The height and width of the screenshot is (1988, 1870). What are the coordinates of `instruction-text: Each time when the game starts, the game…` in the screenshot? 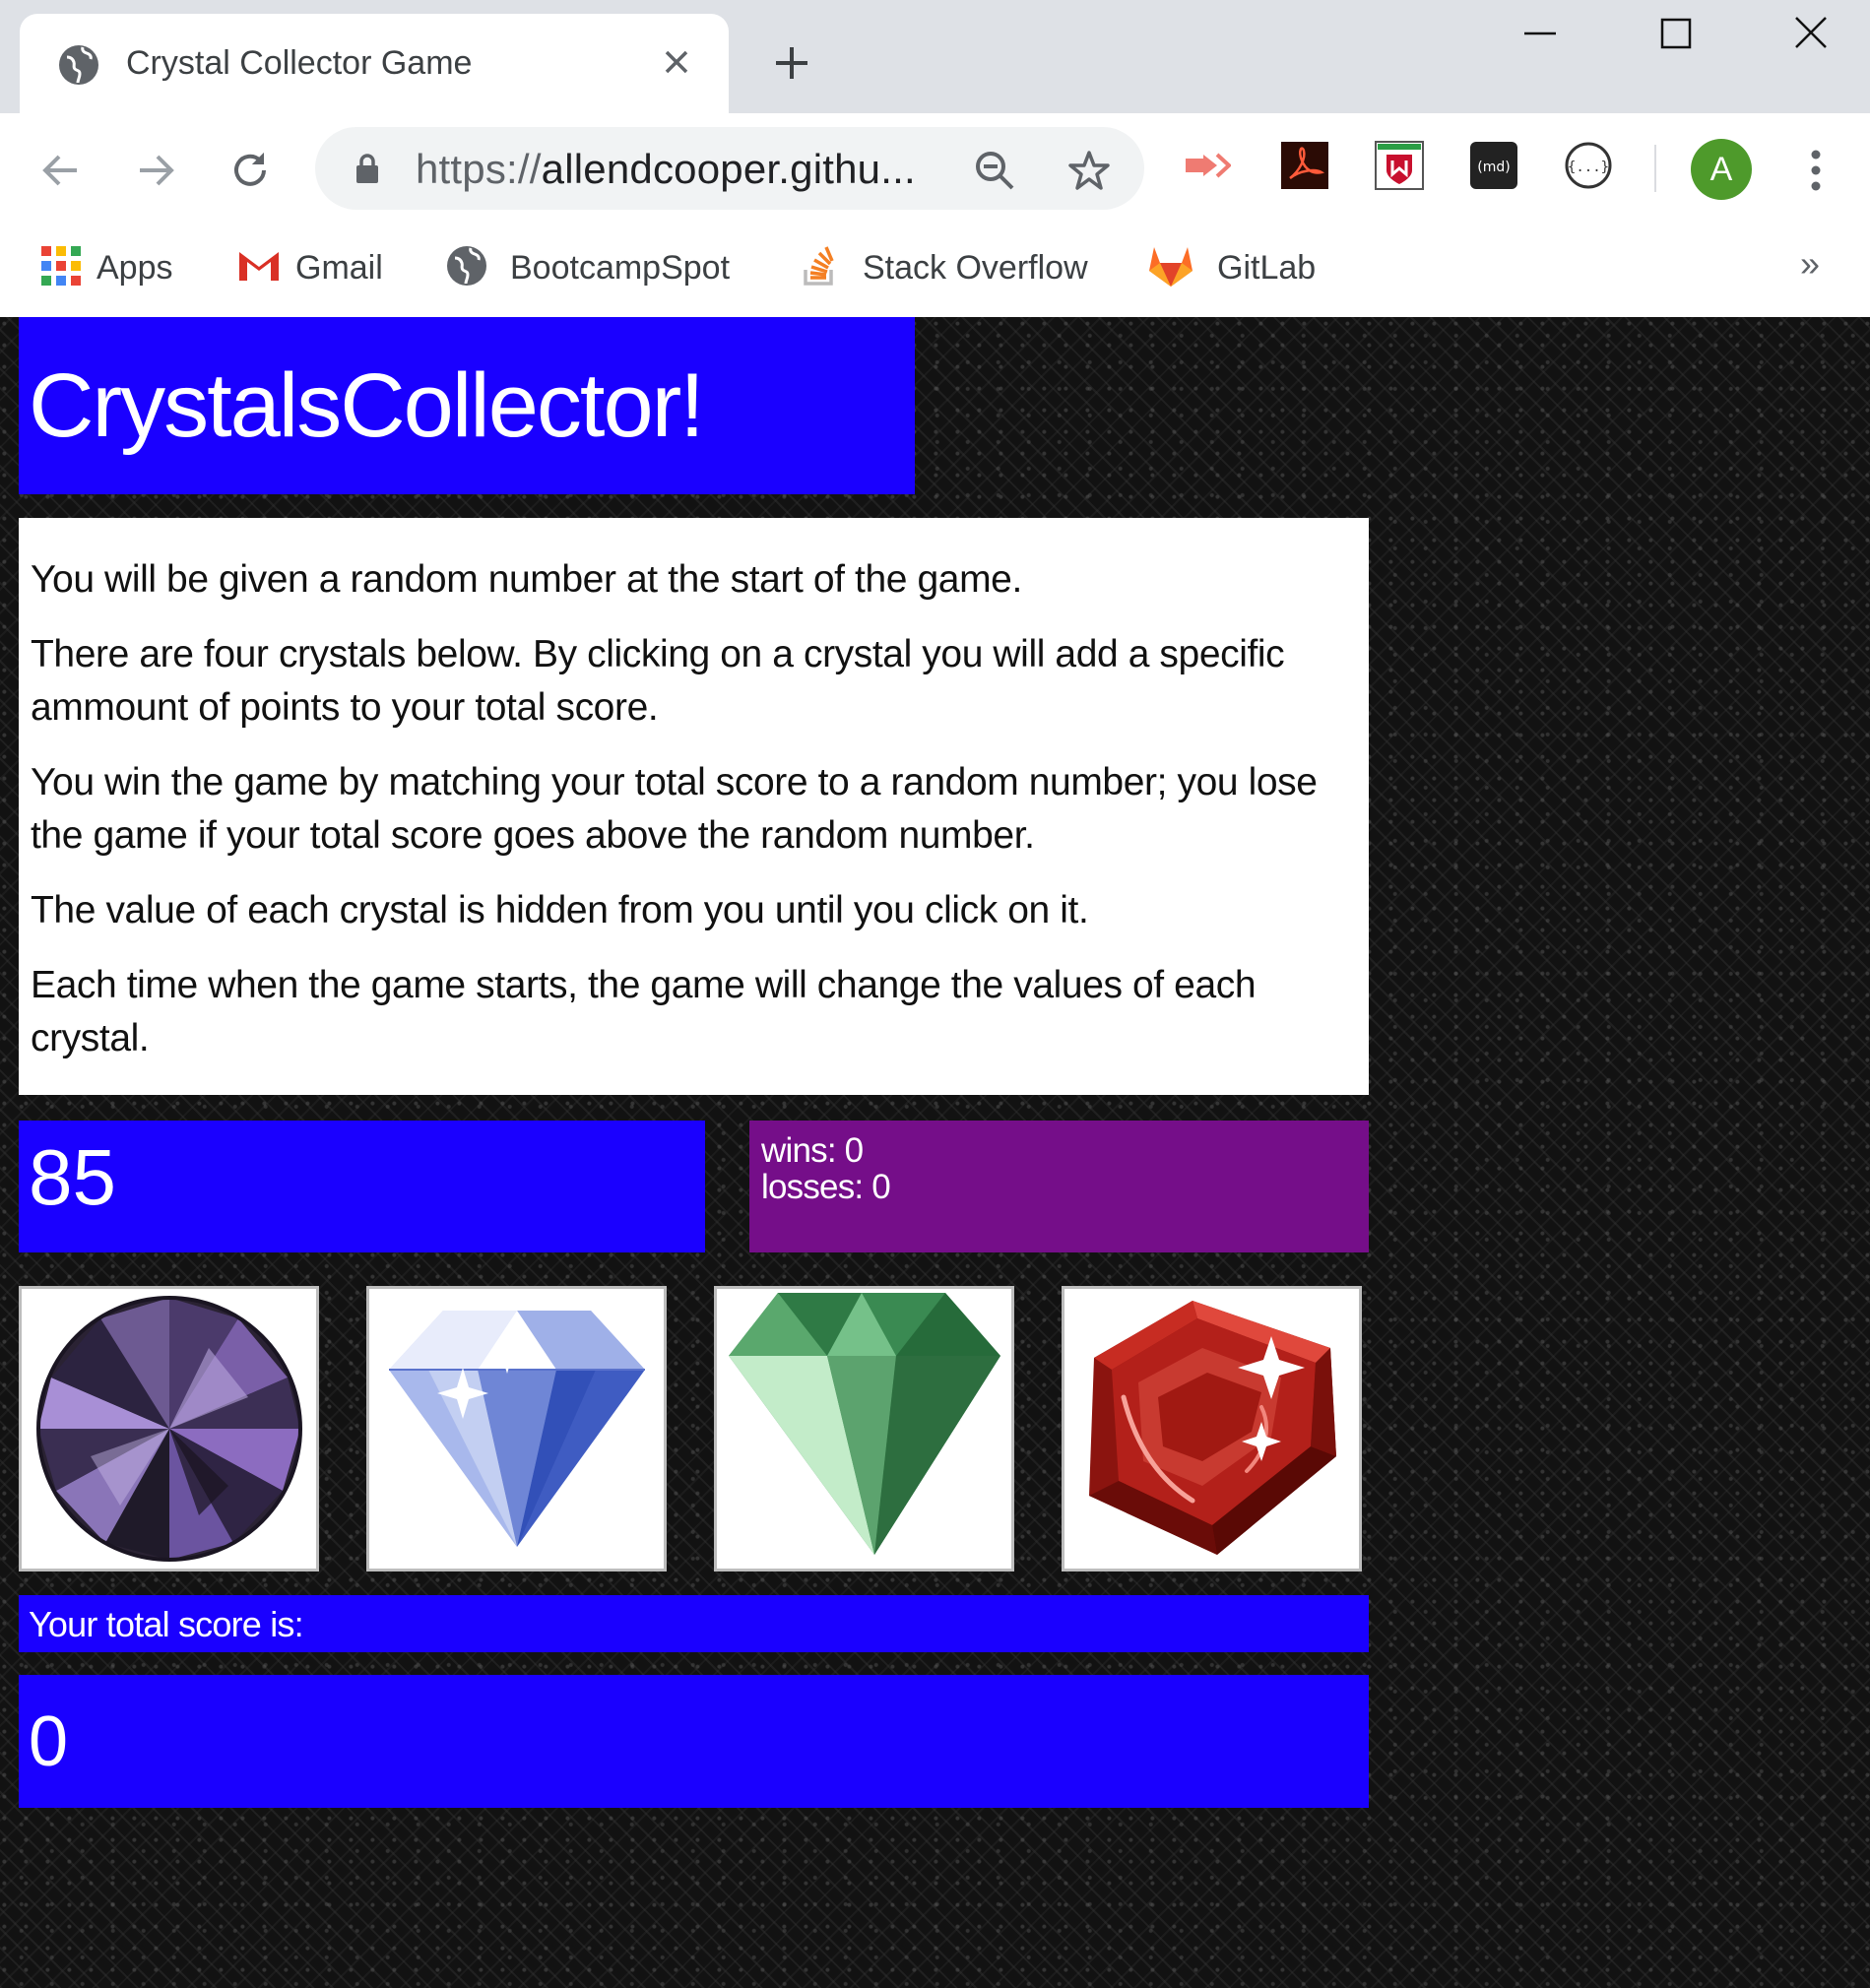 It's located at (644, 1012).